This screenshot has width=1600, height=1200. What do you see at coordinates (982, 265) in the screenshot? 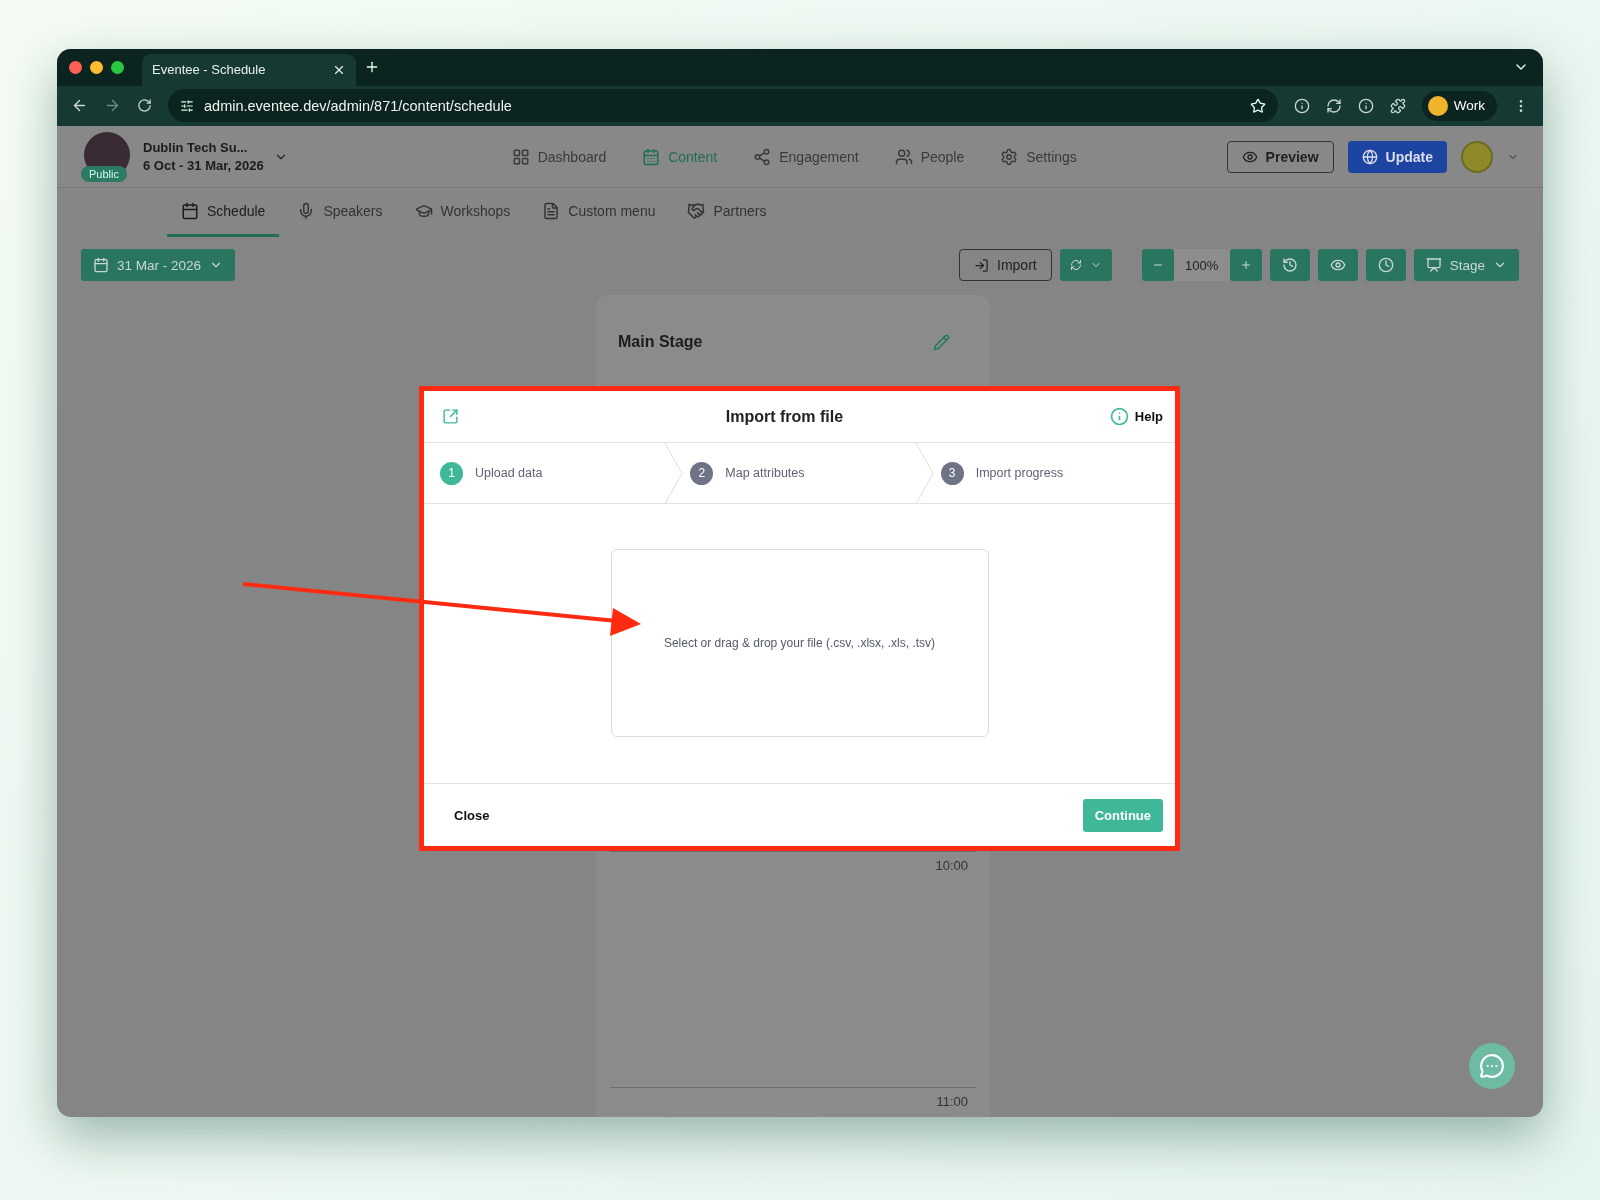
I see `import-icon` at bounding box center [982, 265].